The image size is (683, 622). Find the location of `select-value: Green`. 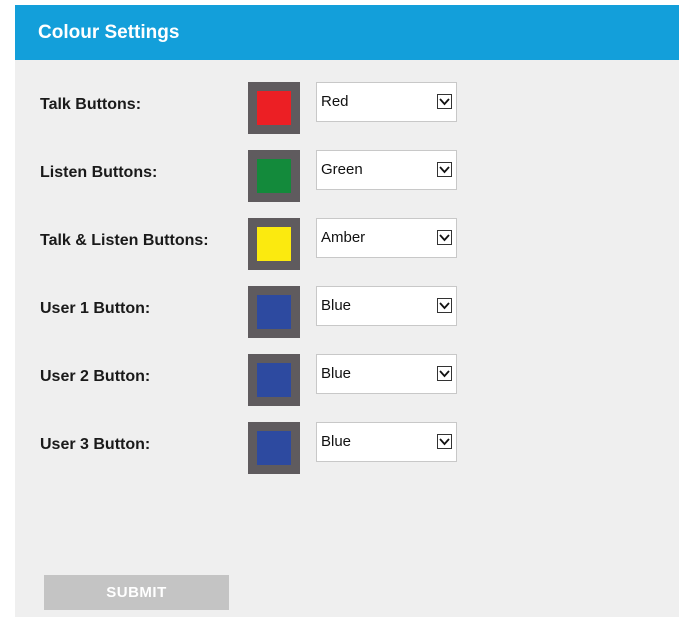

select-value: Green is located at coordinates (342, 169).